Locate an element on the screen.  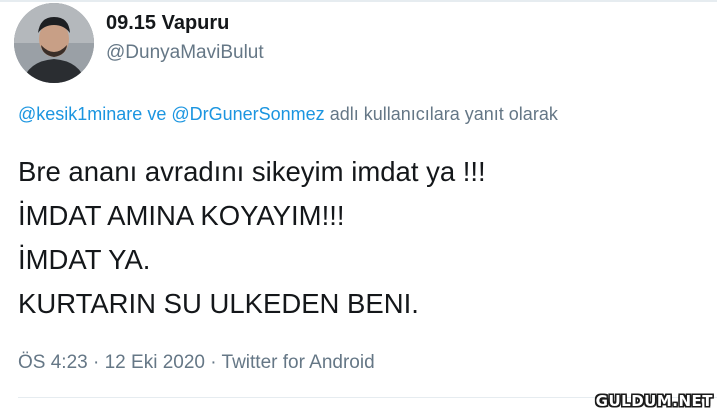
avatar-photo-icon is located at coordinates (54, 43).